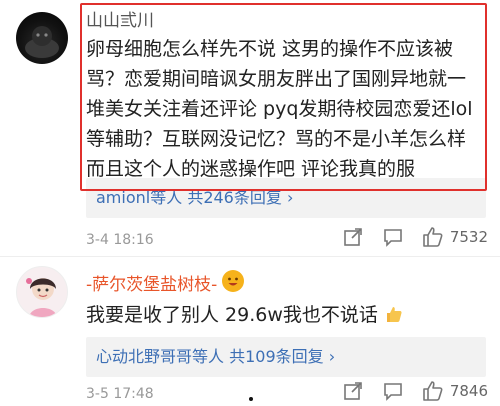 The height and width of the screenshot is (406, 500). I want to click on chevron-right-icon: ›, so click(332, 356).